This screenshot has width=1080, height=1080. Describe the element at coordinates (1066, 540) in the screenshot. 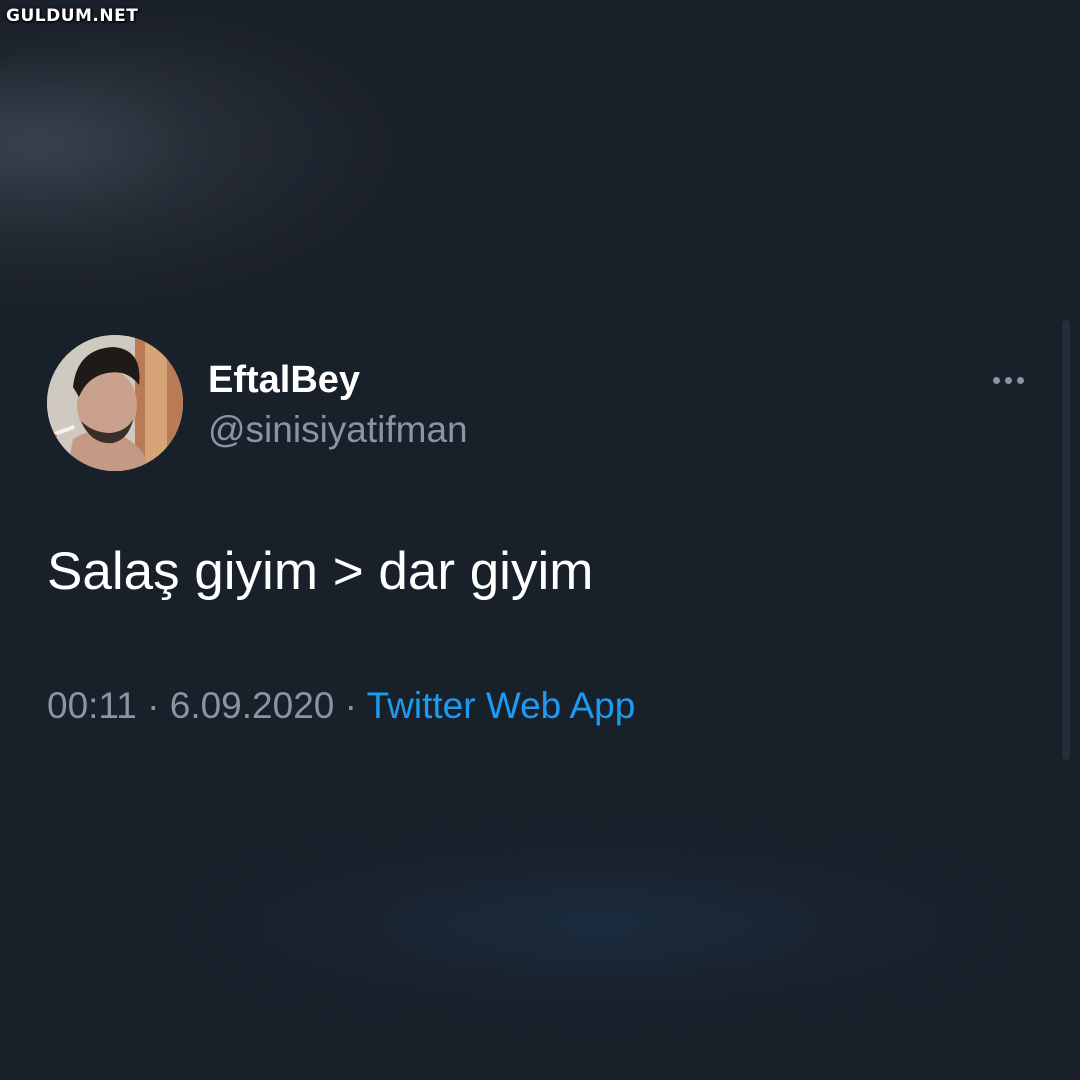

I see `scrollbar` at that location.